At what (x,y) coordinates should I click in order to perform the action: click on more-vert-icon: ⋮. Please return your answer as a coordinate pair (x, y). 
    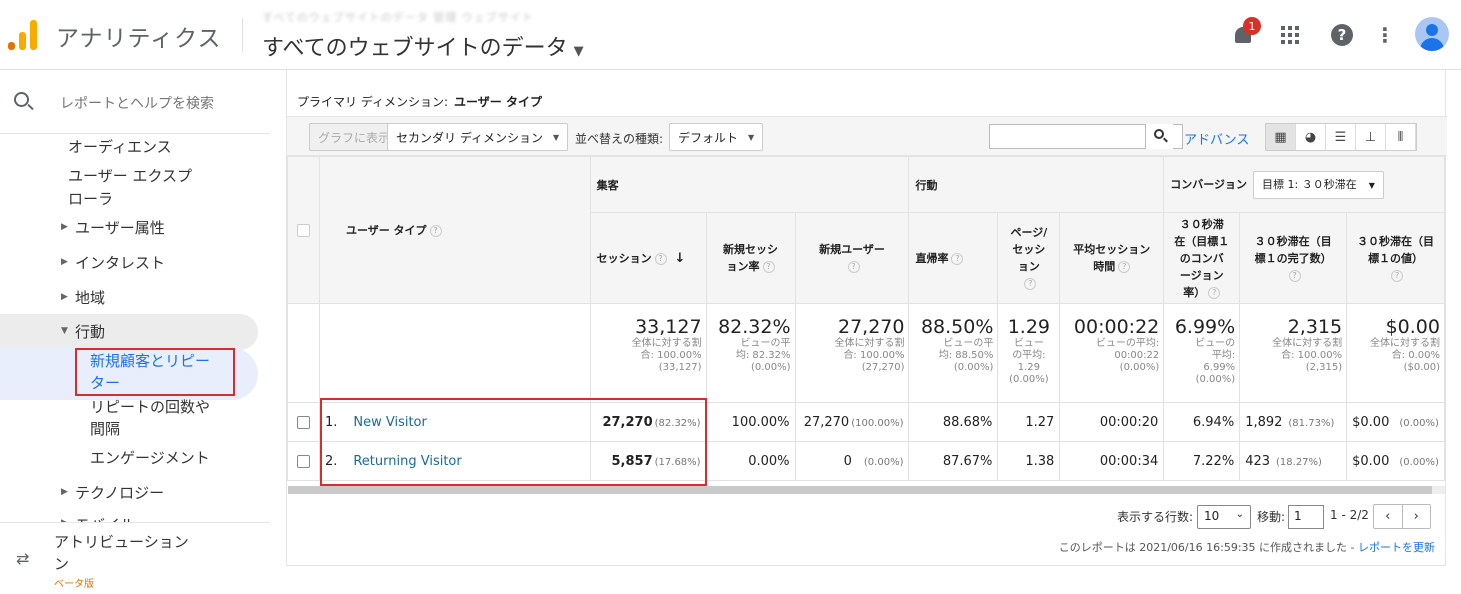
    Looking at the image, I should click on (1385, 35).